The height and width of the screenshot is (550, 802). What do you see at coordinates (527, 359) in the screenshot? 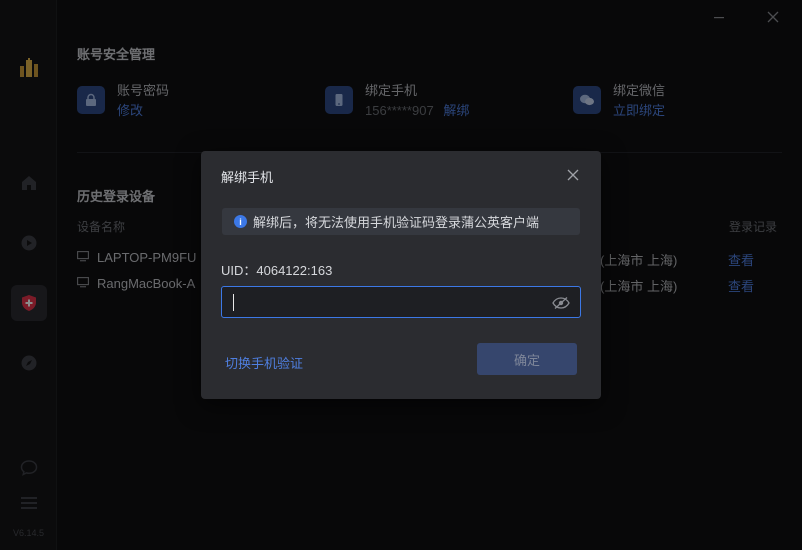
I see `confirm-button: 确定` at bounding box center [527, 359].